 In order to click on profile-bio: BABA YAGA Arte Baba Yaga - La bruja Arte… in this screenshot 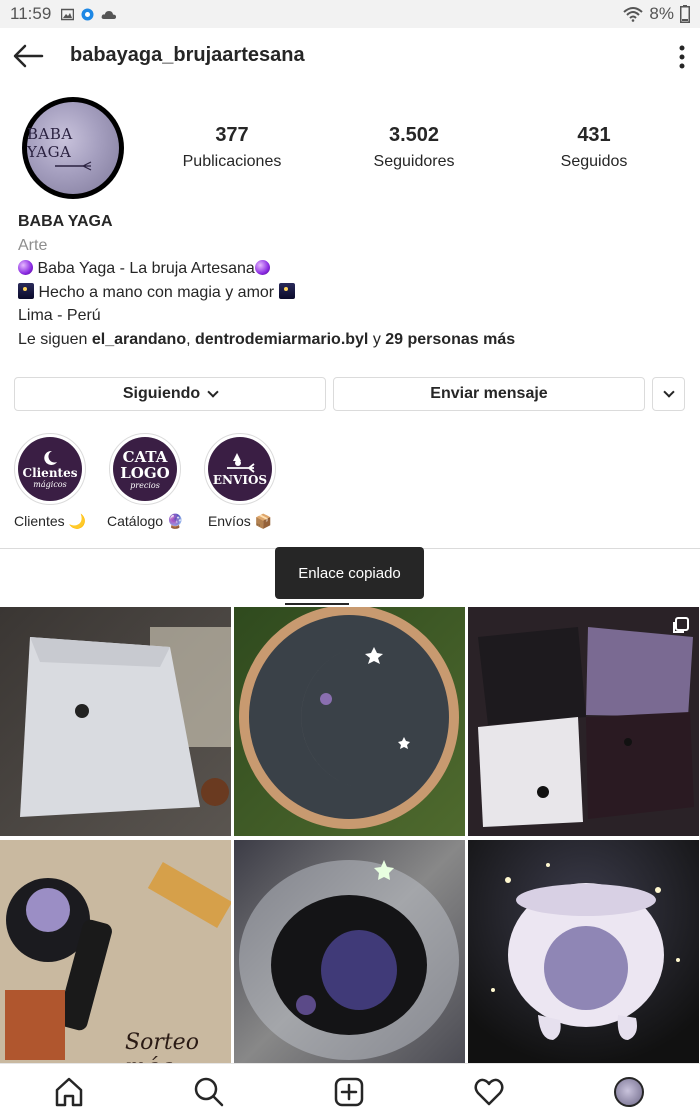, I will do `click(348, 280)`.